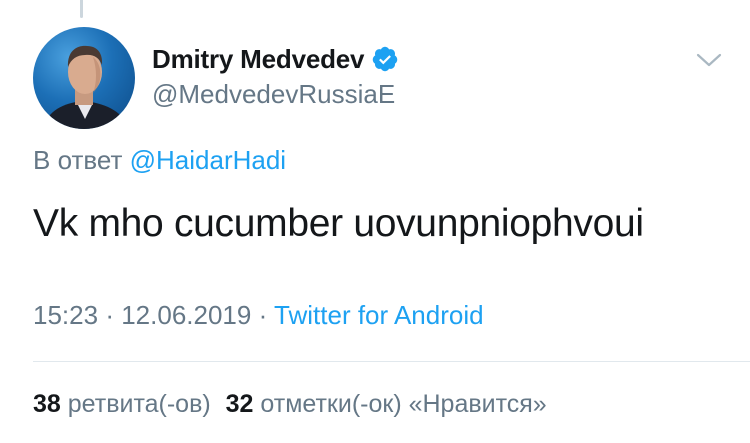  Describe the element at coordinates (186, 315) in the screenshot. I see `tweet-date: 12.06.2019` at that location.